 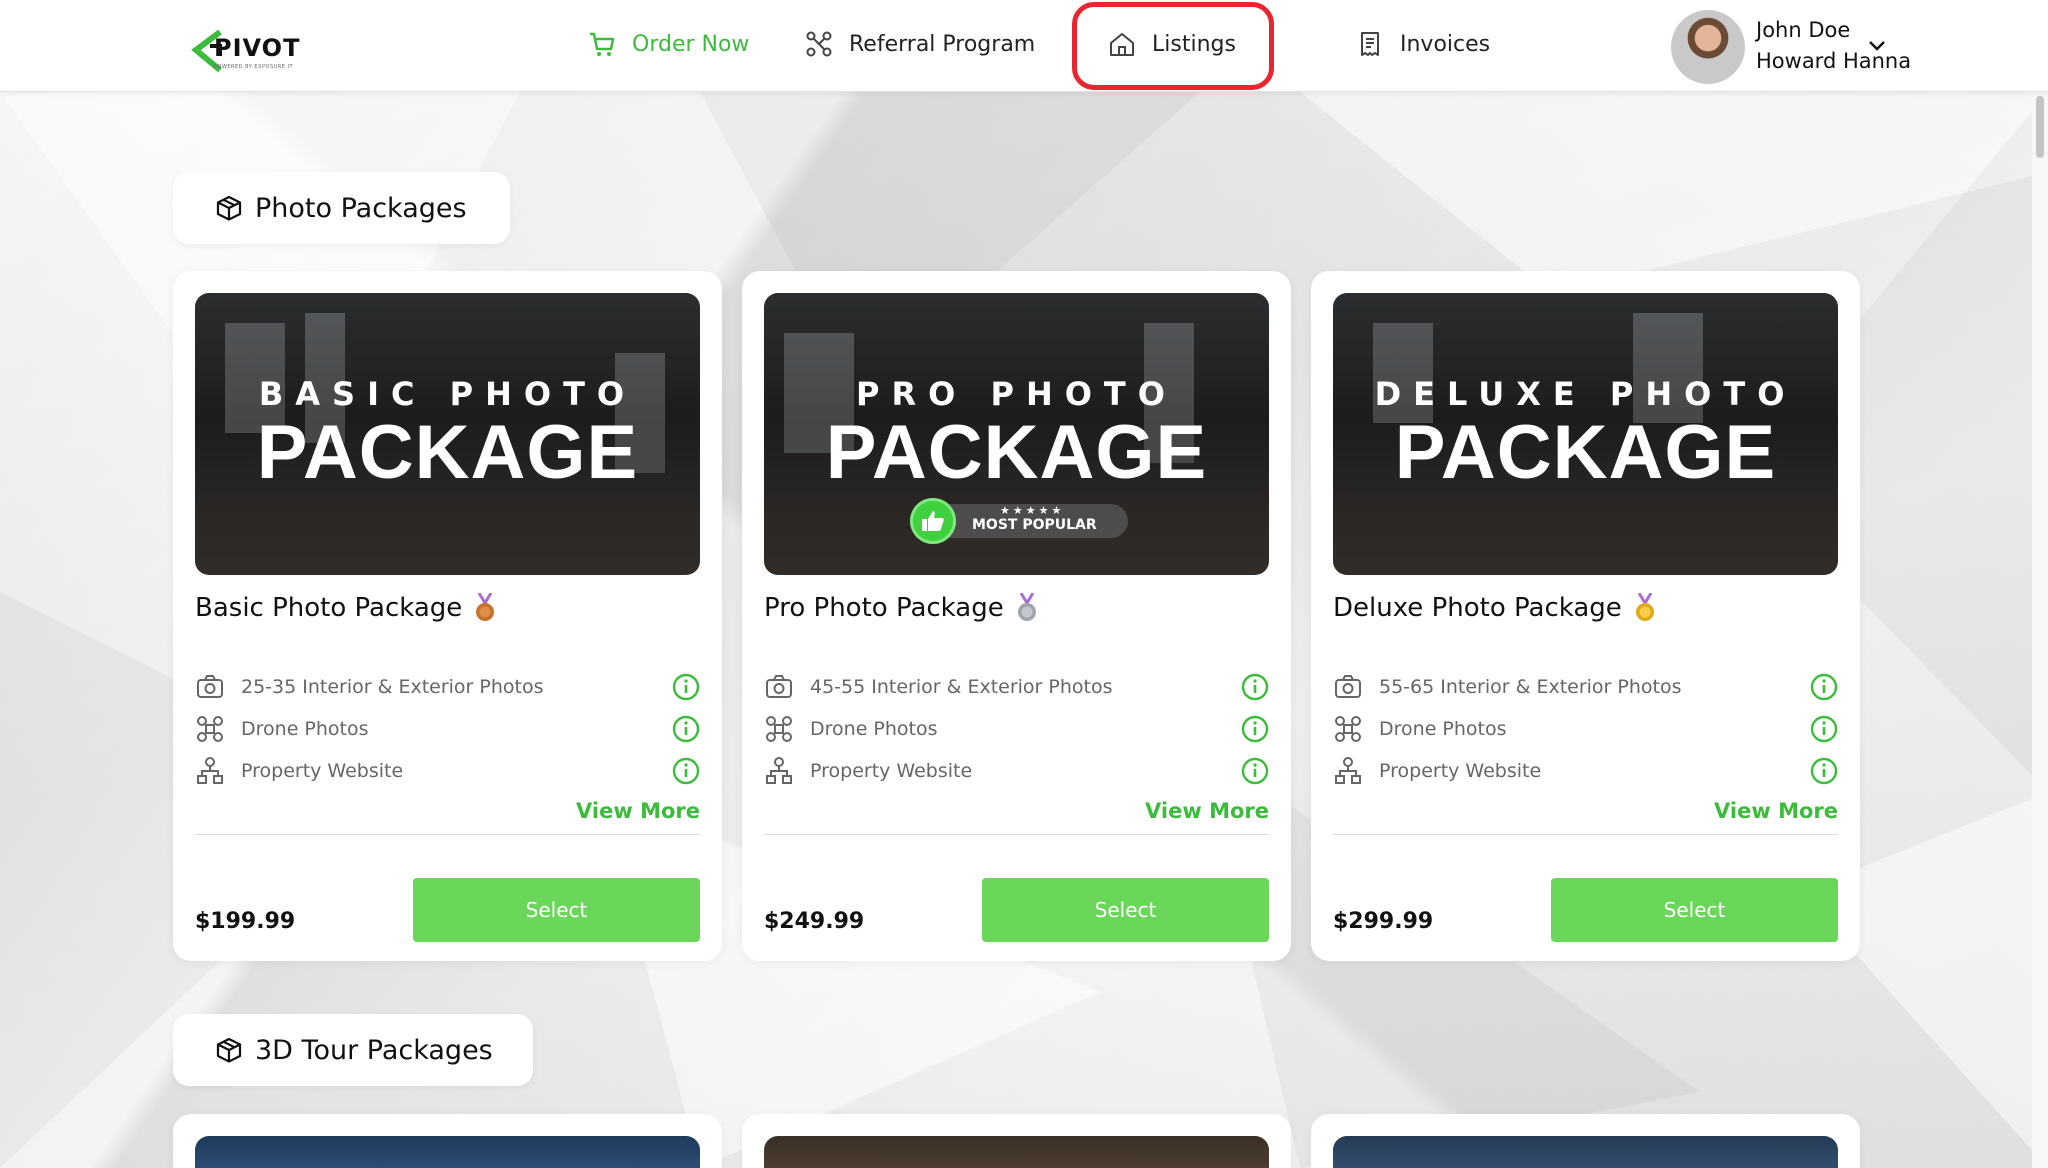 What do you see at coordinates (1027, 608) in the screenshot?
I see `silver-medal-icon` at bounding box center [1027, 608].